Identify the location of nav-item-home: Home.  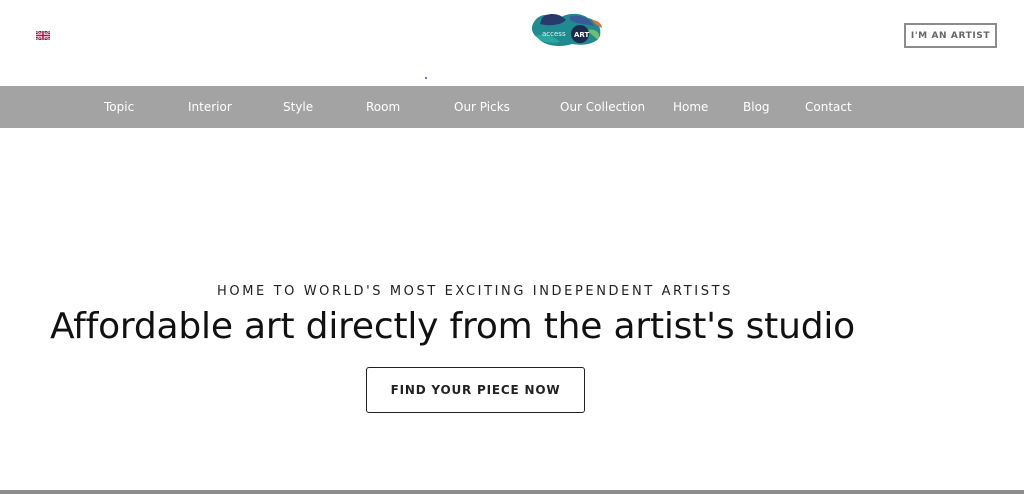
(690, 107).